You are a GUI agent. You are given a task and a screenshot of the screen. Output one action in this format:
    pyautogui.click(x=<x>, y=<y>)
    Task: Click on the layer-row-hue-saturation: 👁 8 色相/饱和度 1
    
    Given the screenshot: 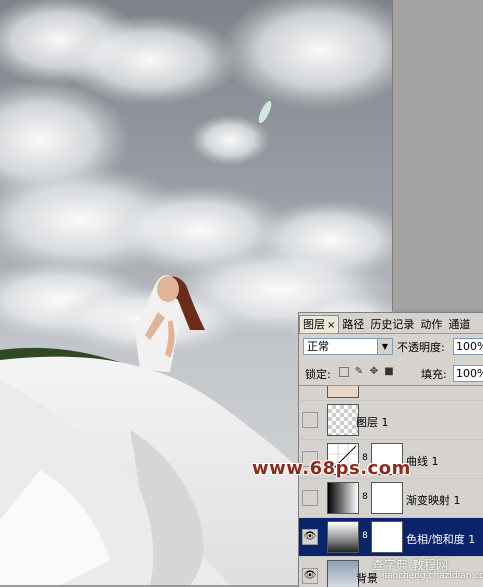 What is the action you would take?
    pyautogui.click(x=391, y=537)
    